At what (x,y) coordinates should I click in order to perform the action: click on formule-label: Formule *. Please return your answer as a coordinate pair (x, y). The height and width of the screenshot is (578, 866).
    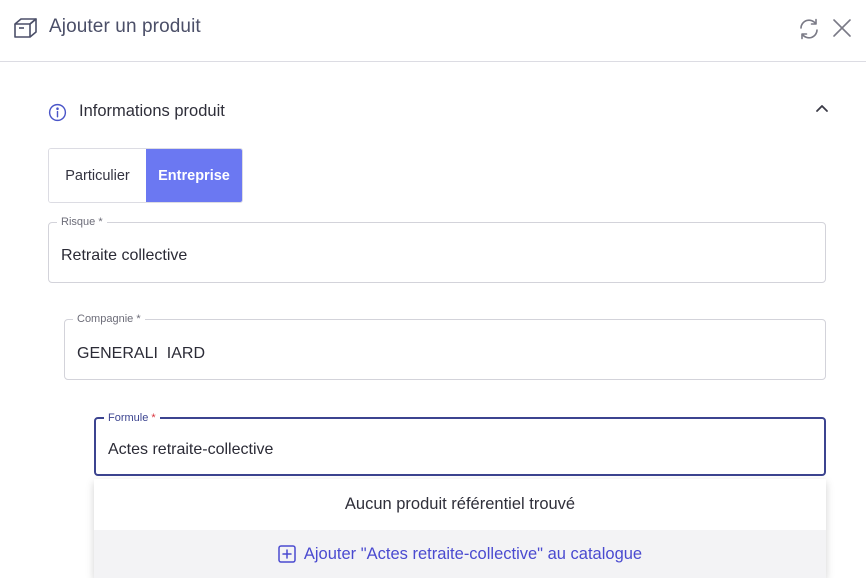
    Looking at the image, I should click on (132, 418).